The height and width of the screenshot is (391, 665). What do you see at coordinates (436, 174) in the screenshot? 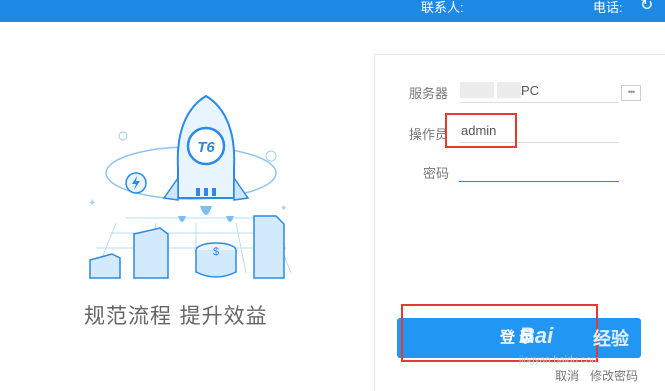
I see `password-label: 密码` at bounding box center [436, 174].